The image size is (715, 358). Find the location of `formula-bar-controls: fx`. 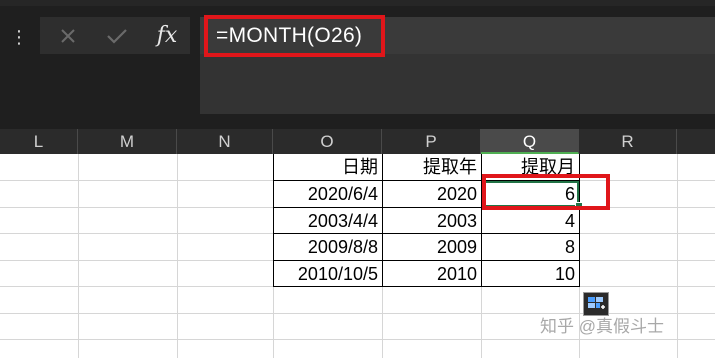

formula-bar-controls: fx is located at coordinates (115, 35).